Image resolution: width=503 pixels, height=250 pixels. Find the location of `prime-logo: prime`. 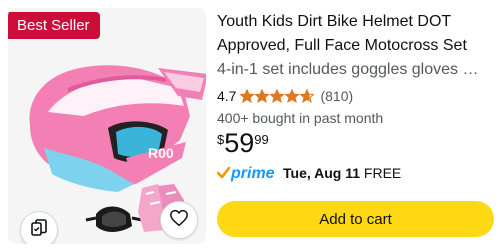

prime-logo: prime is located at coordinates (247, 173).